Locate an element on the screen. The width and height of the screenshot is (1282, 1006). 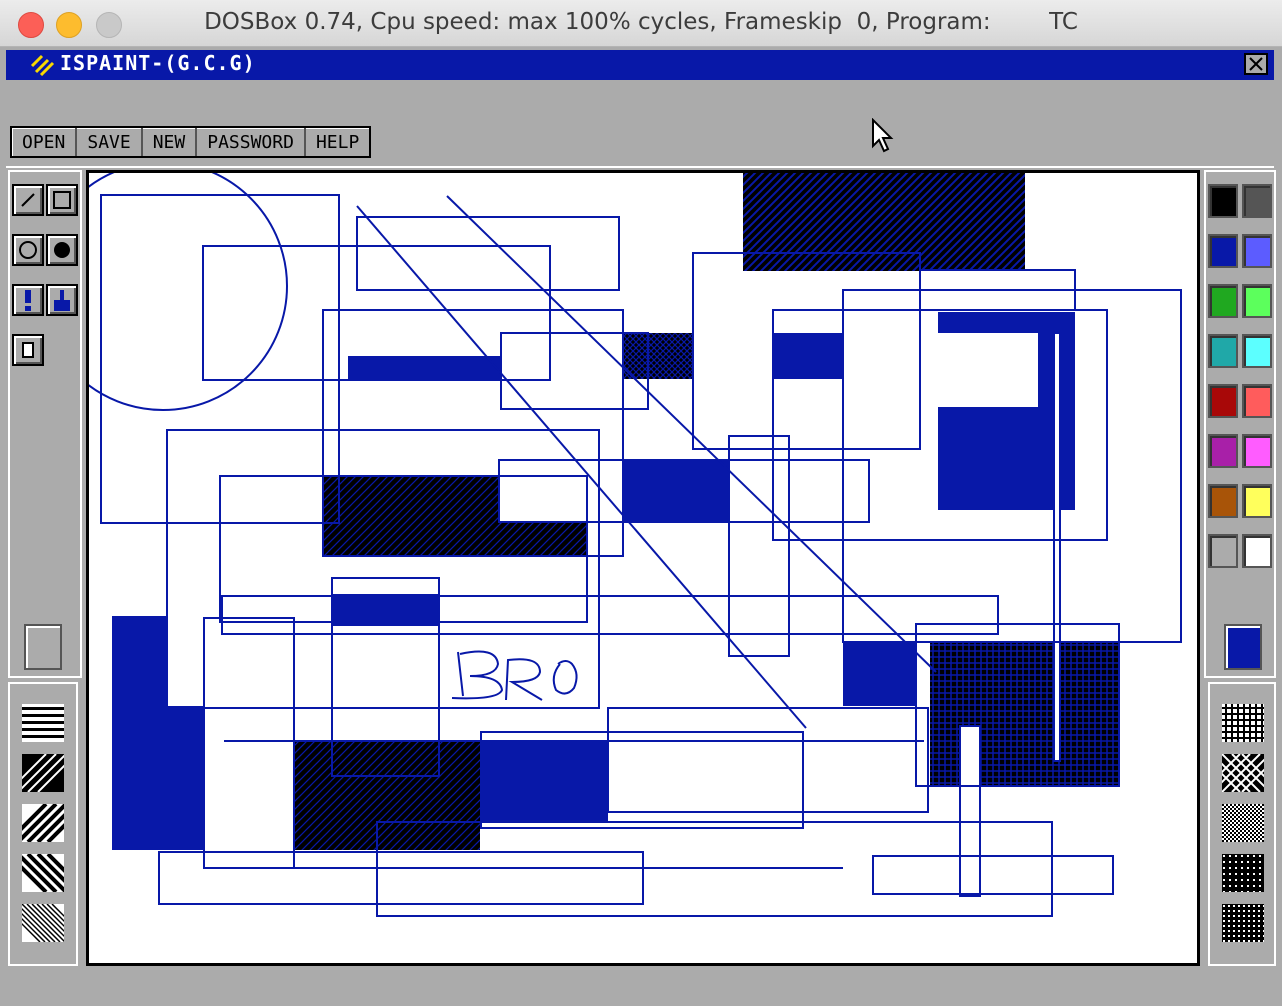
color-swatch-green is located at coordinates (1223, 301).